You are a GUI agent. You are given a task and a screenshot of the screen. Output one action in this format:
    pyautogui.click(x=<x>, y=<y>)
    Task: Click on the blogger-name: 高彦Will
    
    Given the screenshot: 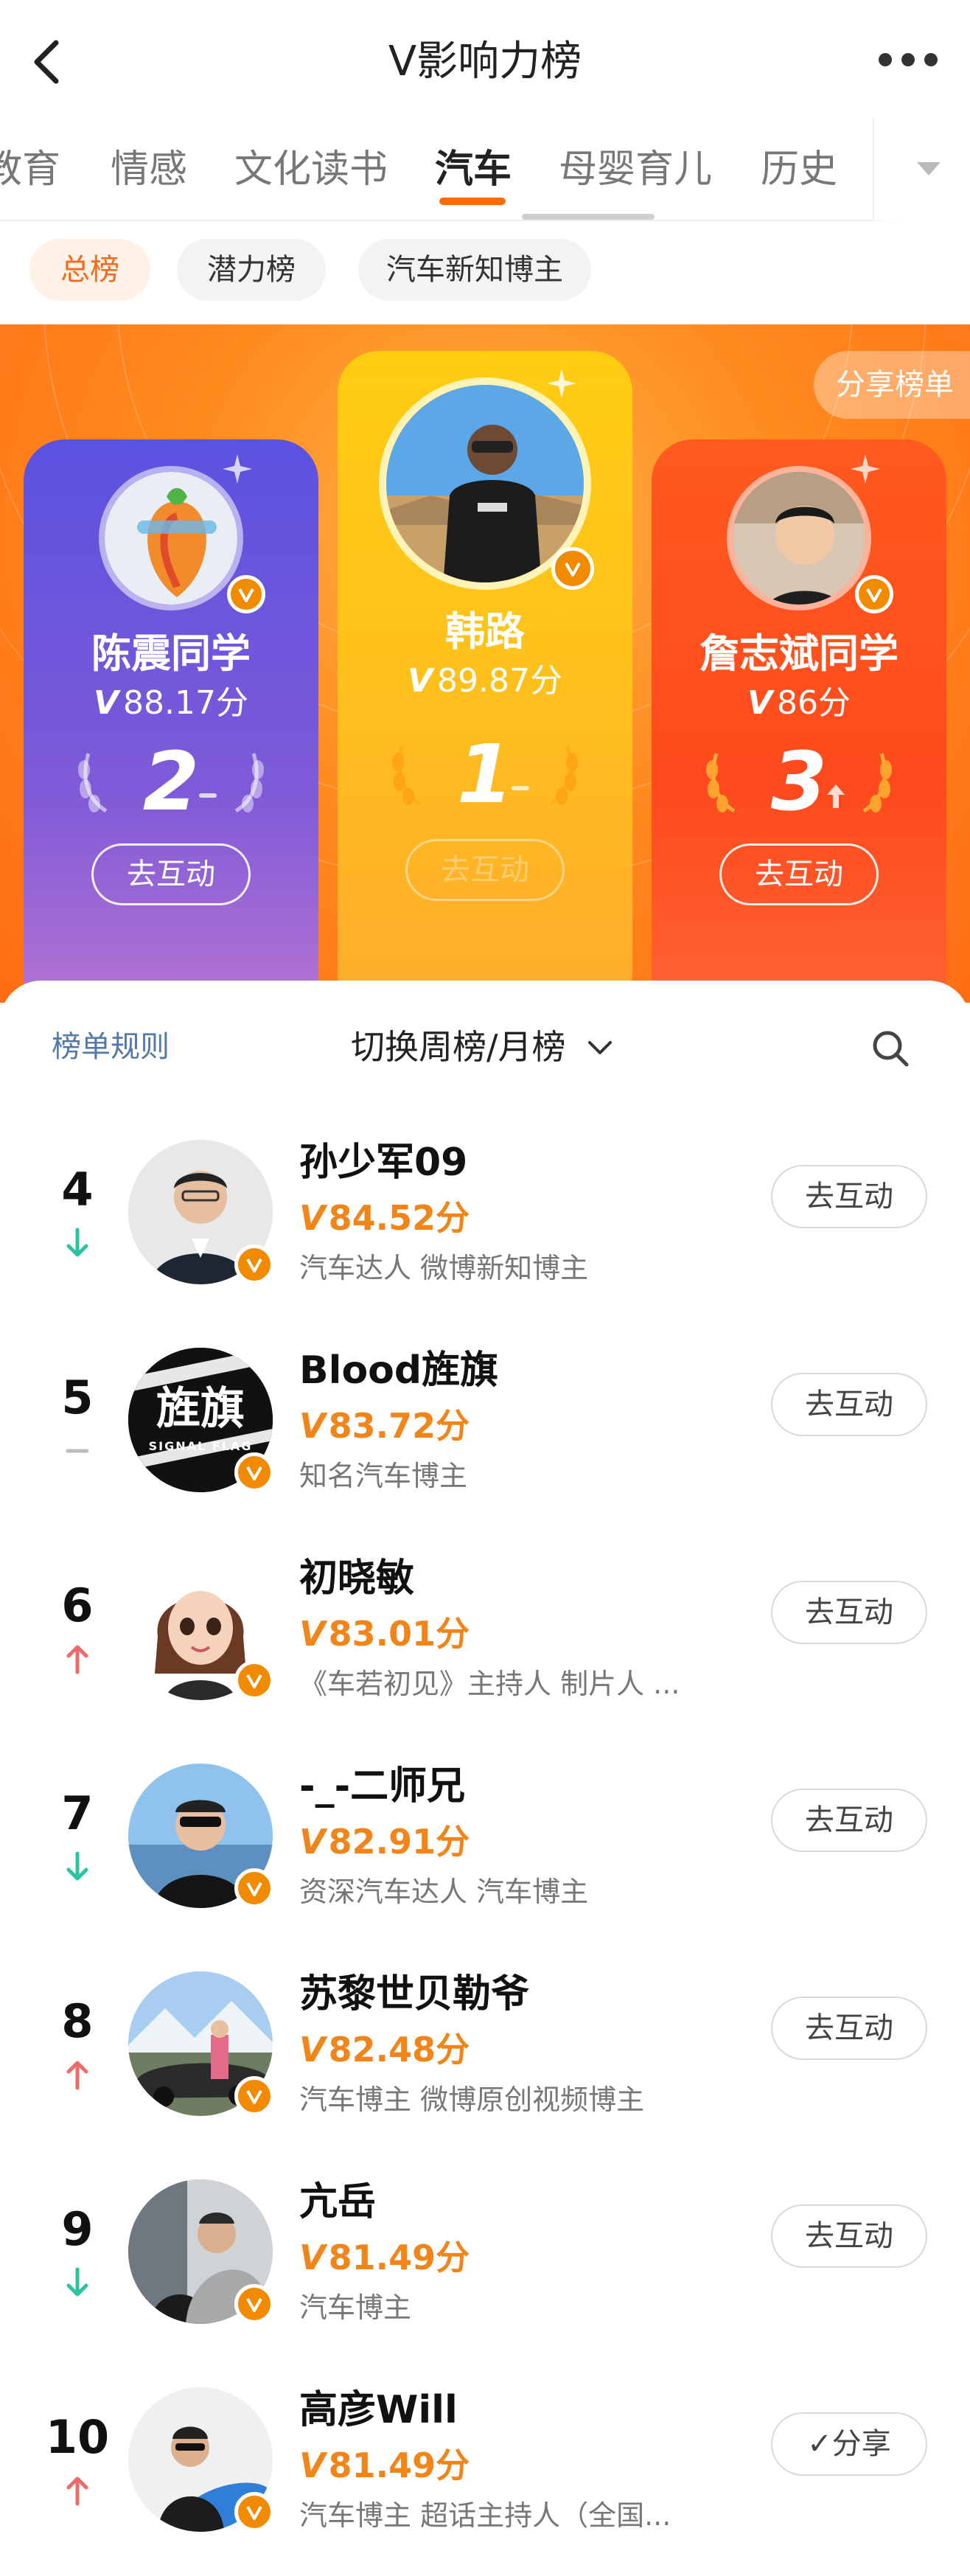 What is the action you would take?
    pyautogui.click(x=378, y=2410)
    